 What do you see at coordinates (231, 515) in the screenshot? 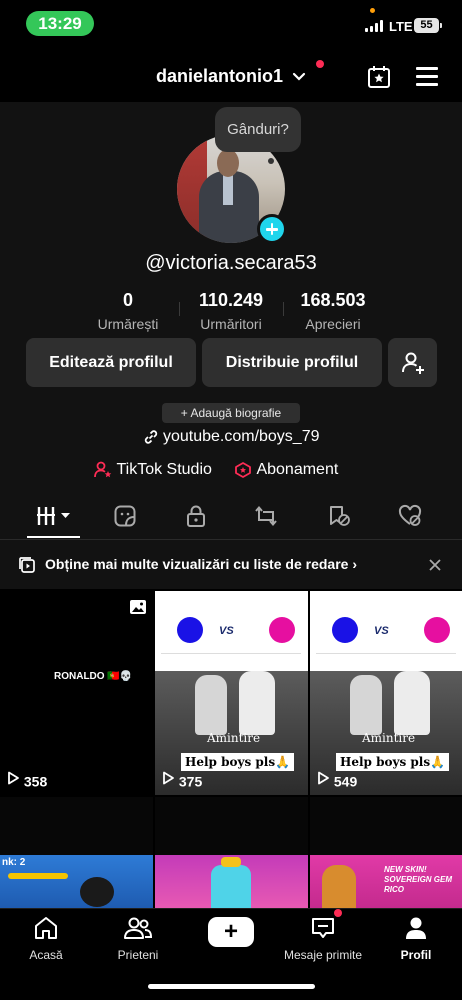
I see `profile-tabs` at bounding box center [231, 515].